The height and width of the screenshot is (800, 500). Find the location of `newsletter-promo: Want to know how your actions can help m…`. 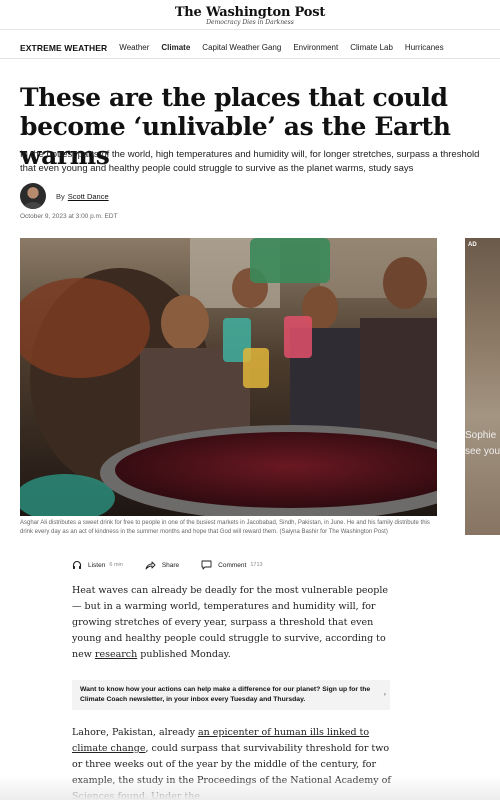

newsletter-promo: Want to know how your actions can help m… is located at coordinates (231, 695).